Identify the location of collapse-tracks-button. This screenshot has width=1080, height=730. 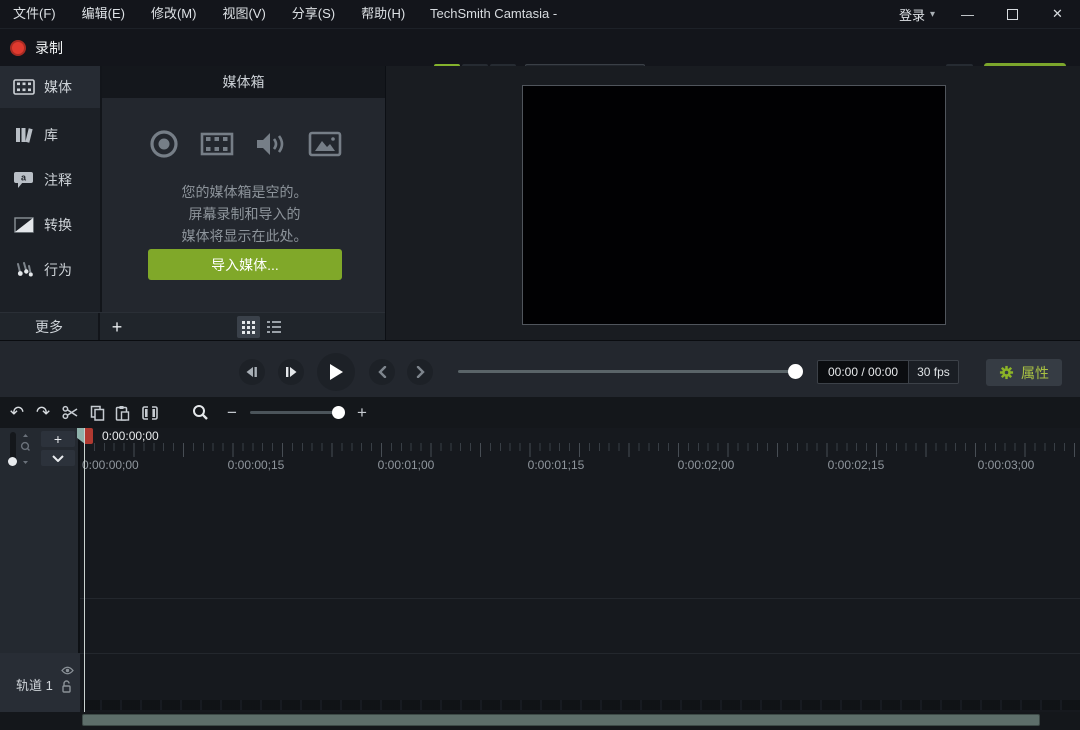
(58, 458).